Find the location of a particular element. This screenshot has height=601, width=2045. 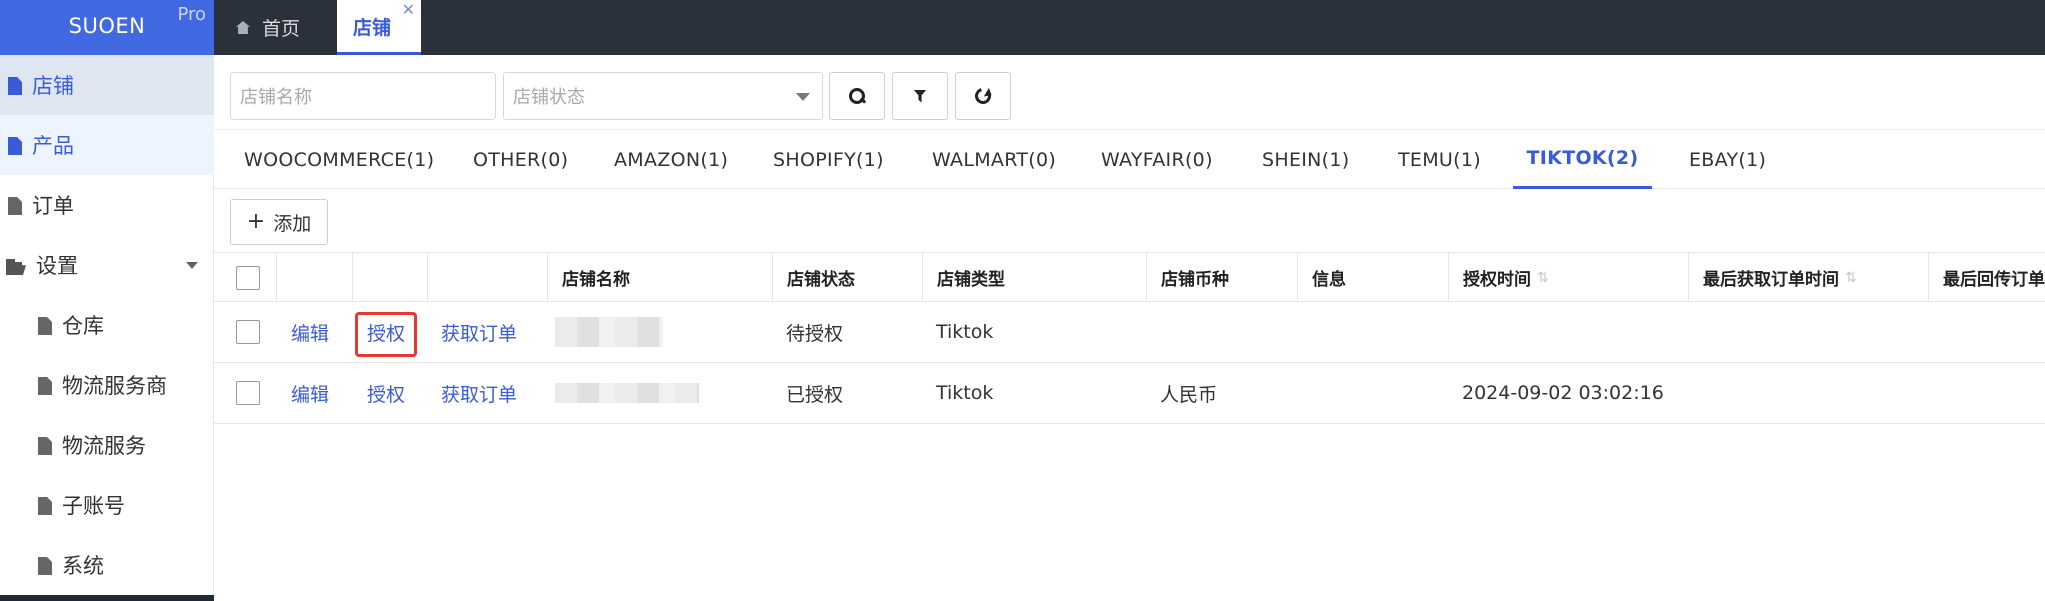

header-shop-currency: 店铺币种 is located at coordinates (1221, 277).